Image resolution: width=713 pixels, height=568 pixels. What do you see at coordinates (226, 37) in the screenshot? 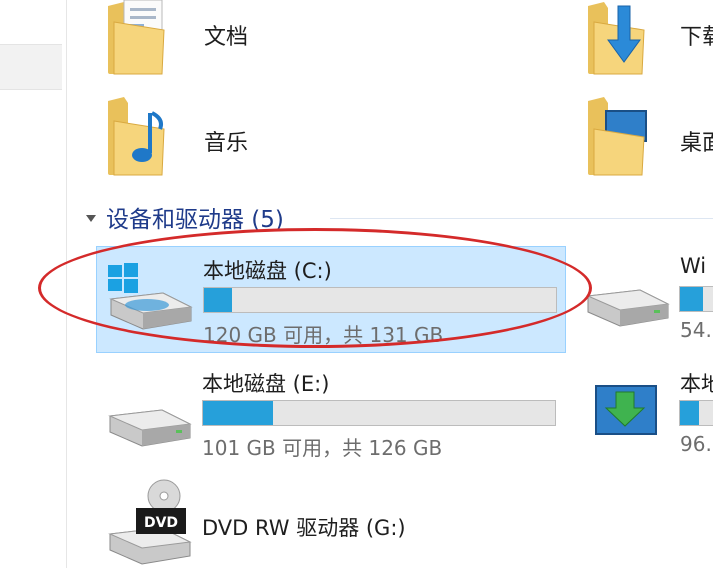
I see `folder-label: 文档` at bounding box center [226, 37].